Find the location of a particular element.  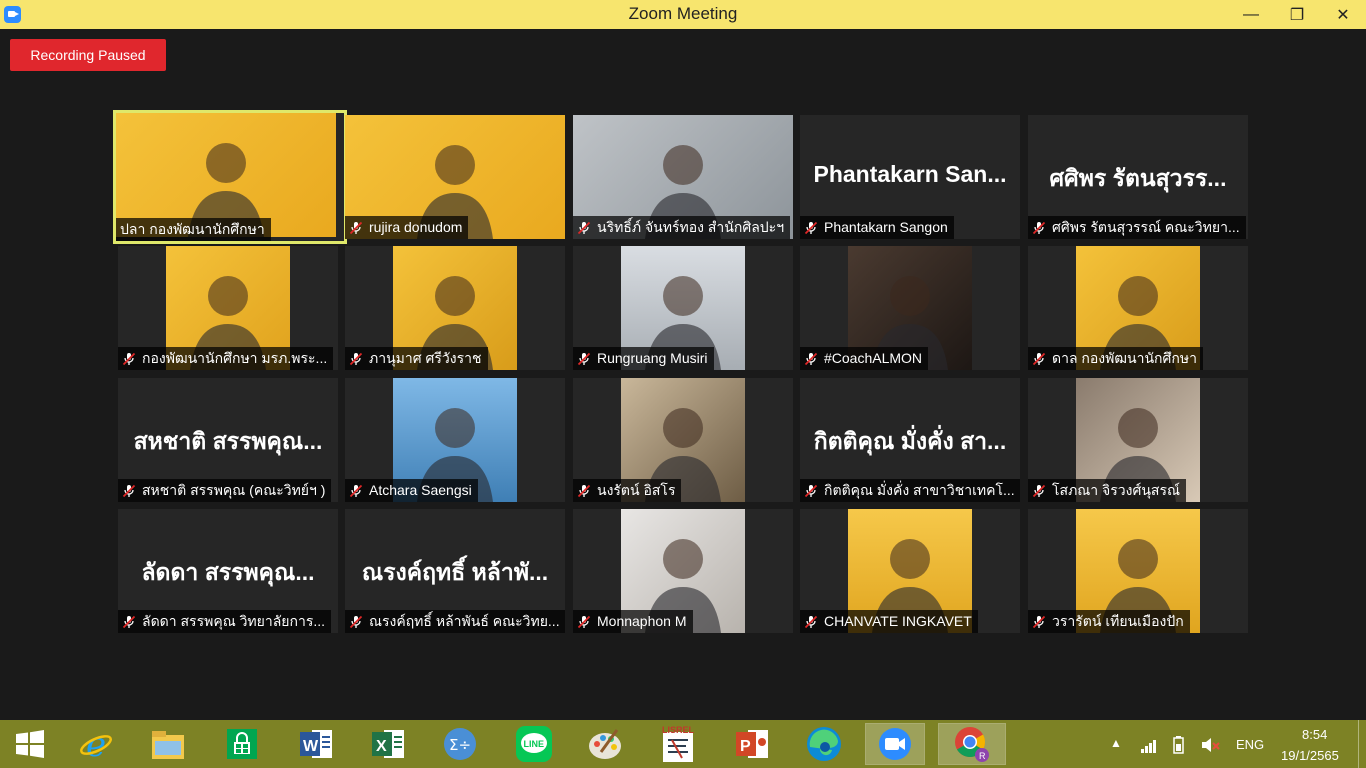

paint-icon is located at coordinates (605, 744).